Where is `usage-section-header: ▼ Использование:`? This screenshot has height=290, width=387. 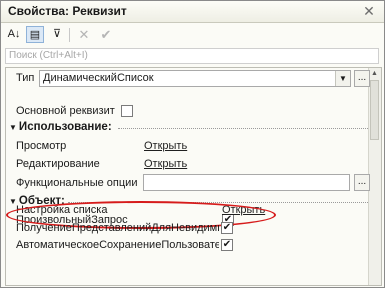 usage-section-header: ▼ Использование: is located at coordinates (60, 127).